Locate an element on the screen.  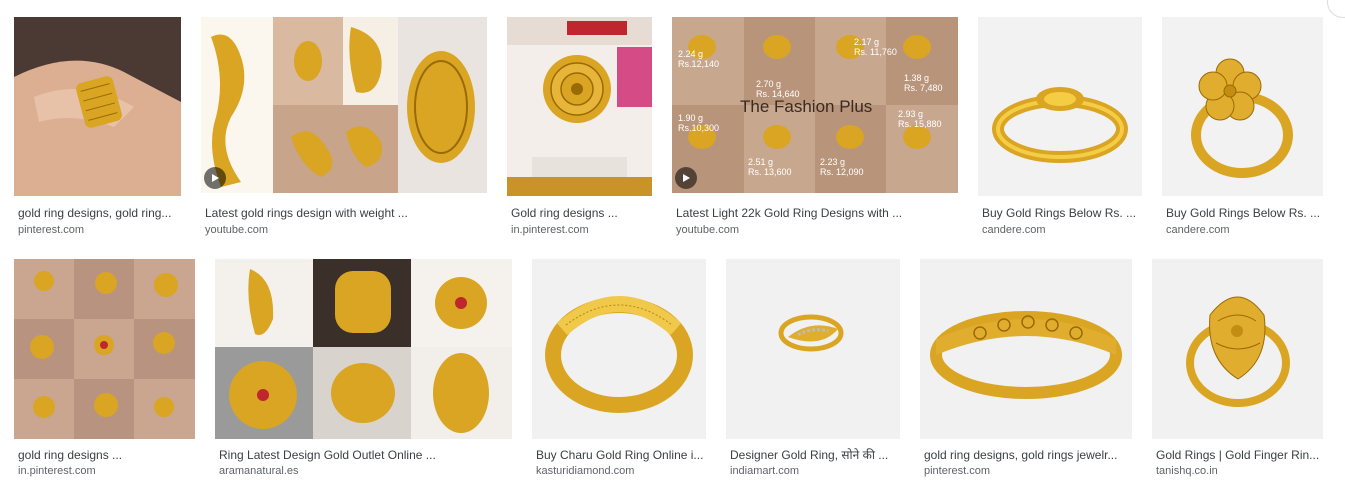
image-result-7: gold ring designs ... in.pinterest.com is located at coordinates (104, 372).